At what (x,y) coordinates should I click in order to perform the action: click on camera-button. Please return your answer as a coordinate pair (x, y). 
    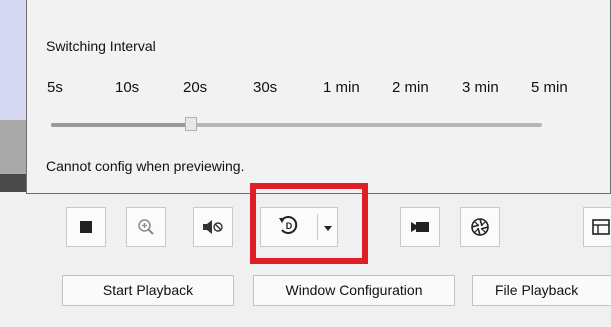
    Looking at the image, I should click on (420, 227).